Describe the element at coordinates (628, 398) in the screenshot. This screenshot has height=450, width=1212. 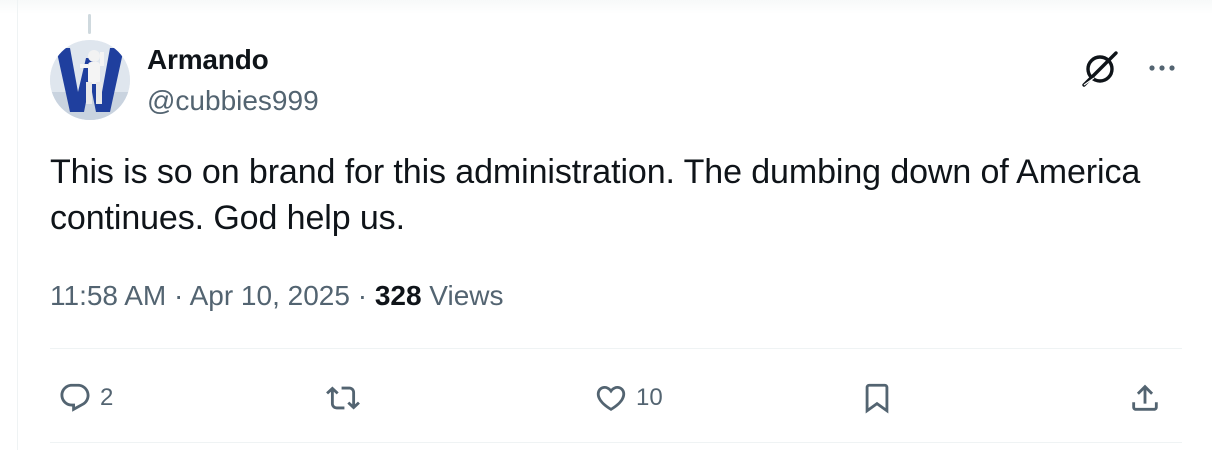
I see `like-button: 10` at that location.